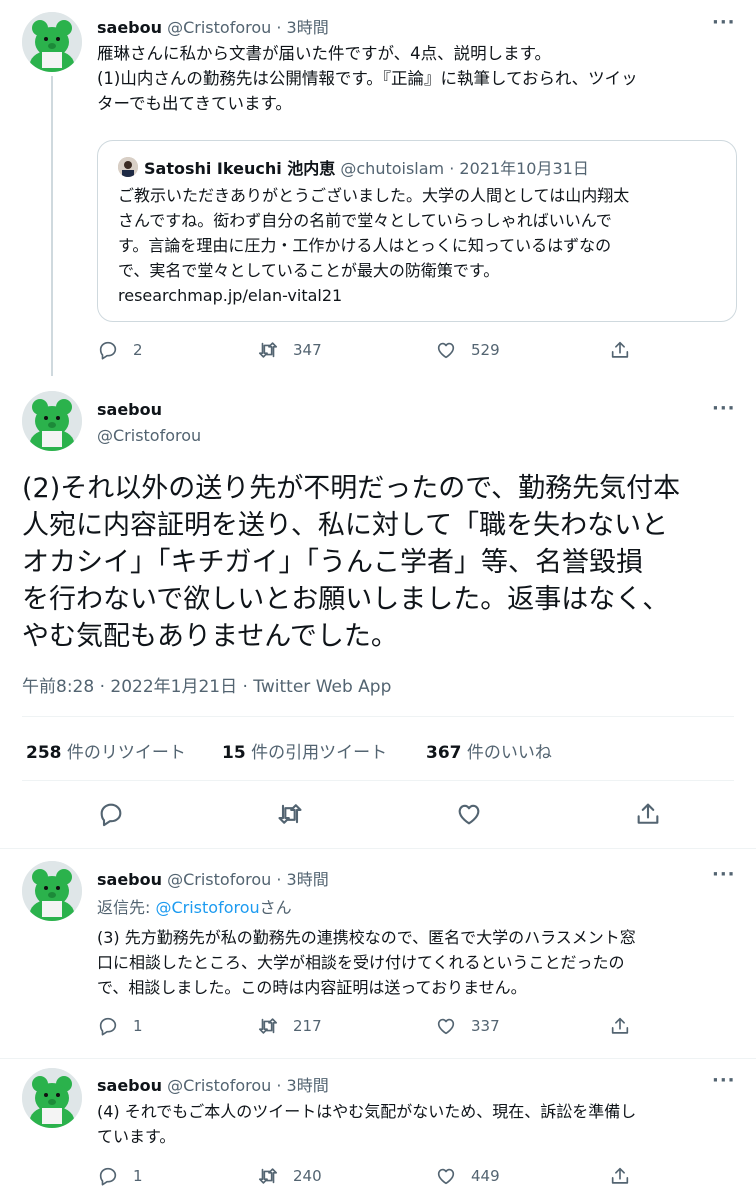  What do you see at coordinates (128, 167) in the screenshot?
I see `quote-avatar` at bounding box center [128, 167].